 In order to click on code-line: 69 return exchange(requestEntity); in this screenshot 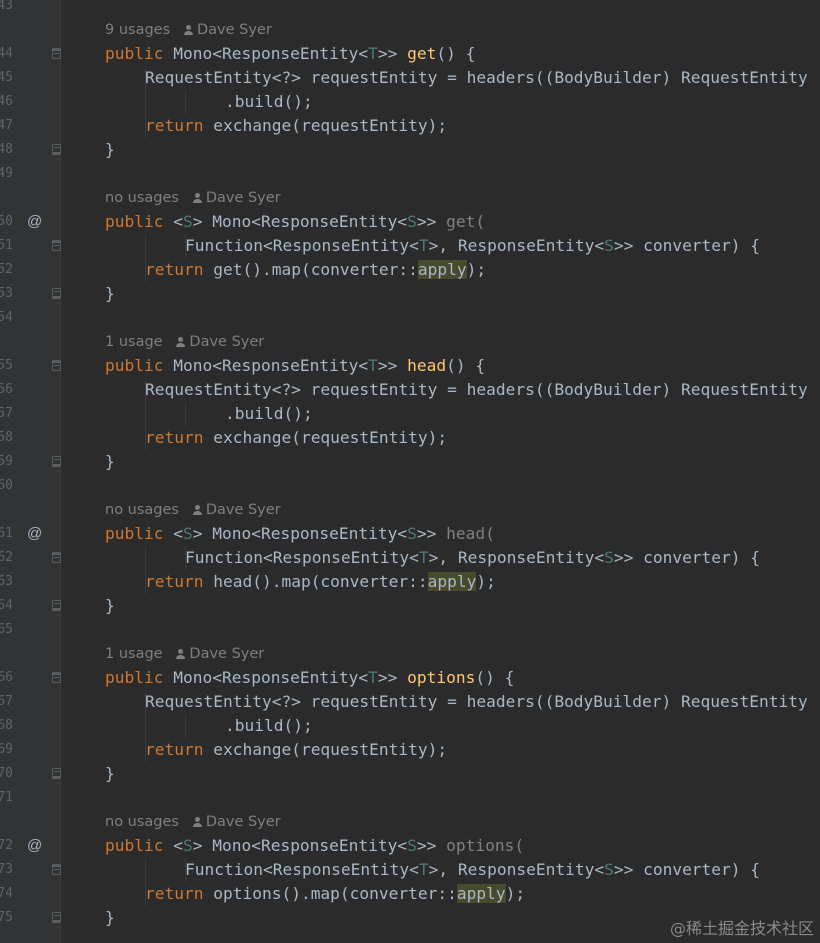, I will do `click(410, 750)`.